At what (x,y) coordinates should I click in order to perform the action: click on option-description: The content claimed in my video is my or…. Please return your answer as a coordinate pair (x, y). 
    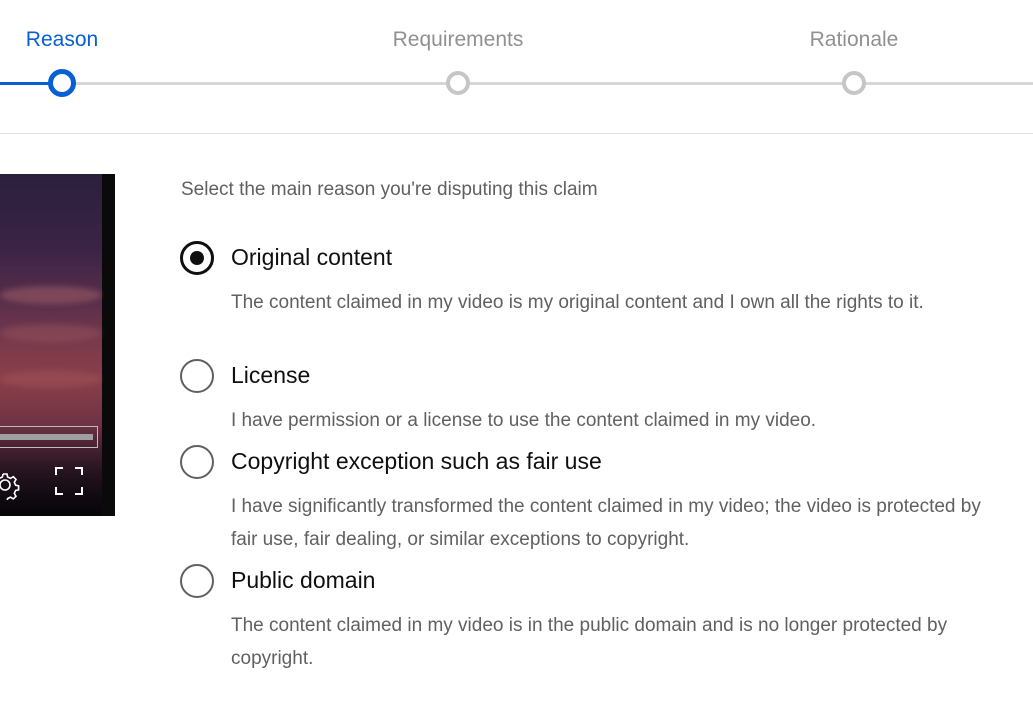
    Looking at the image, I should click on (577, 302).